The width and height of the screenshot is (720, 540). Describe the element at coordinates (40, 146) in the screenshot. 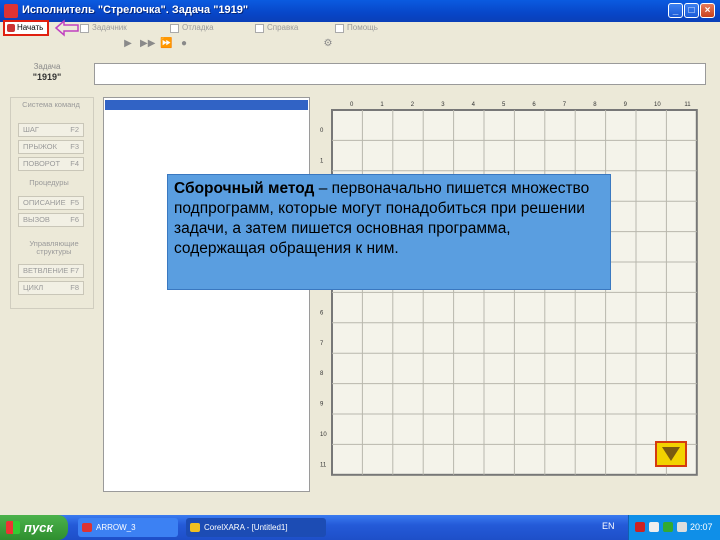

I see `command-label: ПРЫЖОК` at that location.